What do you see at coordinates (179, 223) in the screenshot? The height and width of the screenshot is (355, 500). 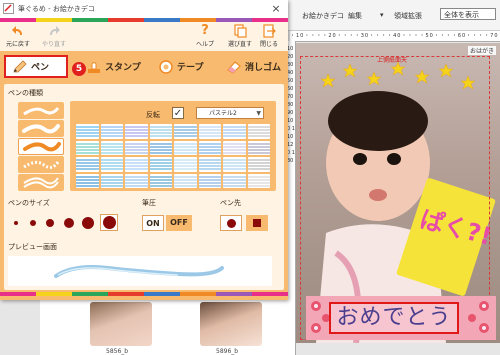 I see `pressure-off-button: OFF` at bounding box center [179, 223].